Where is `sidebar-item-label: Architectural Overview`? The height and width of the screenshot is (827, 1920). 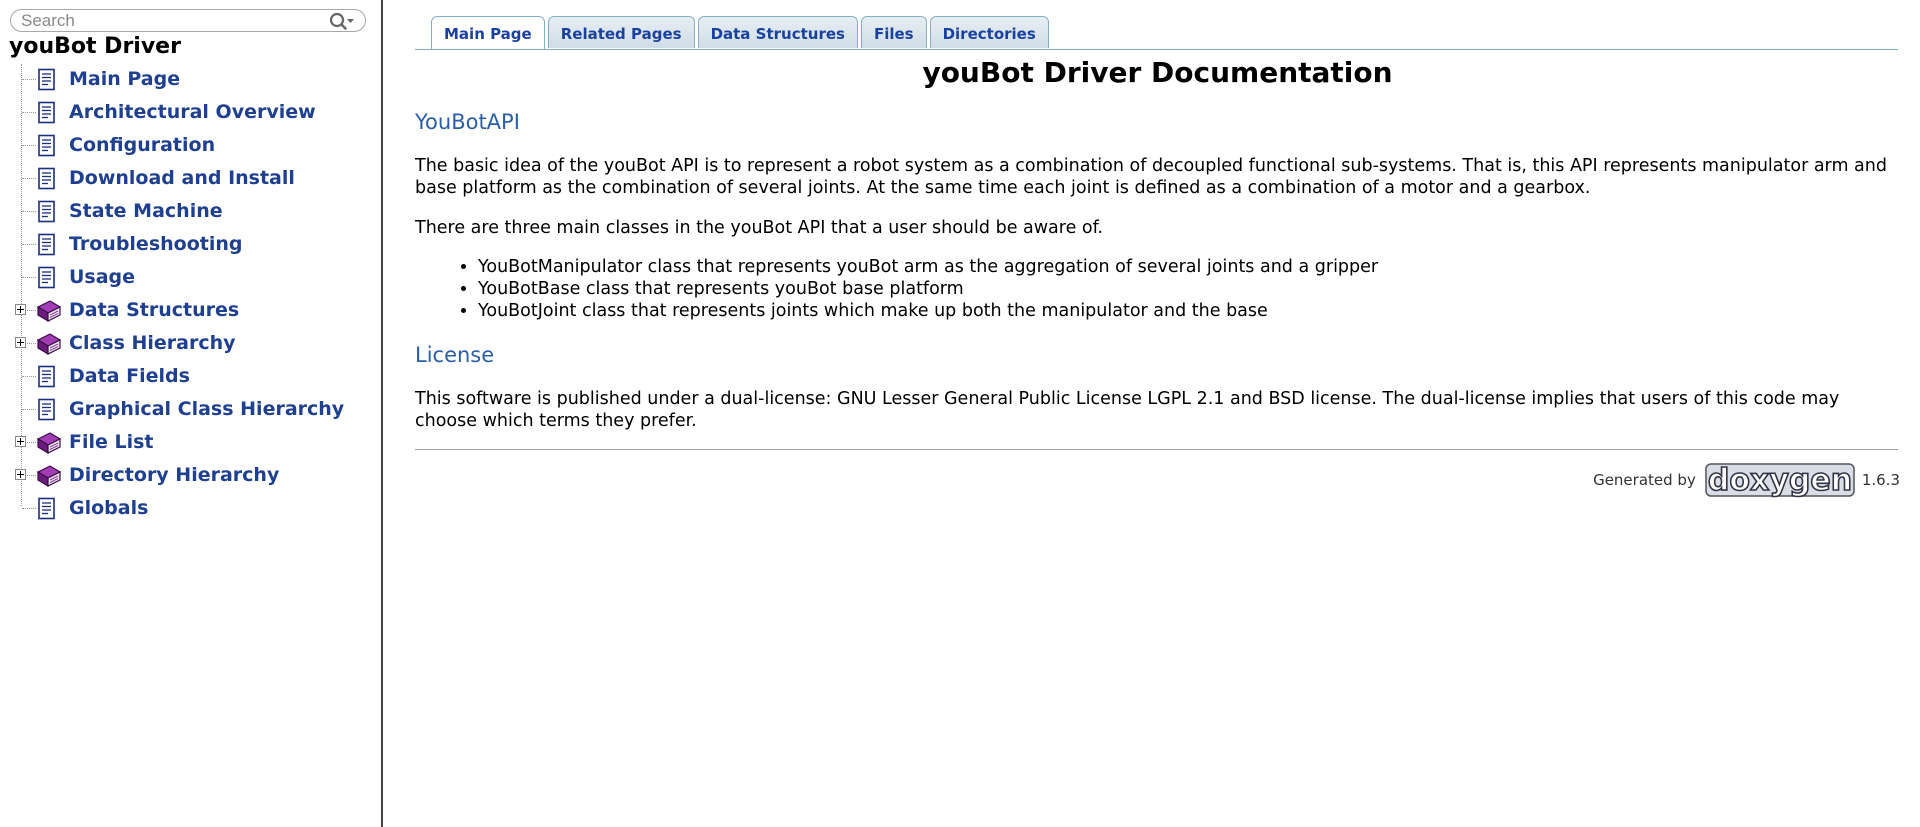
sidebar-item-label: Architectural Overview is located at coordinates (192, 112).